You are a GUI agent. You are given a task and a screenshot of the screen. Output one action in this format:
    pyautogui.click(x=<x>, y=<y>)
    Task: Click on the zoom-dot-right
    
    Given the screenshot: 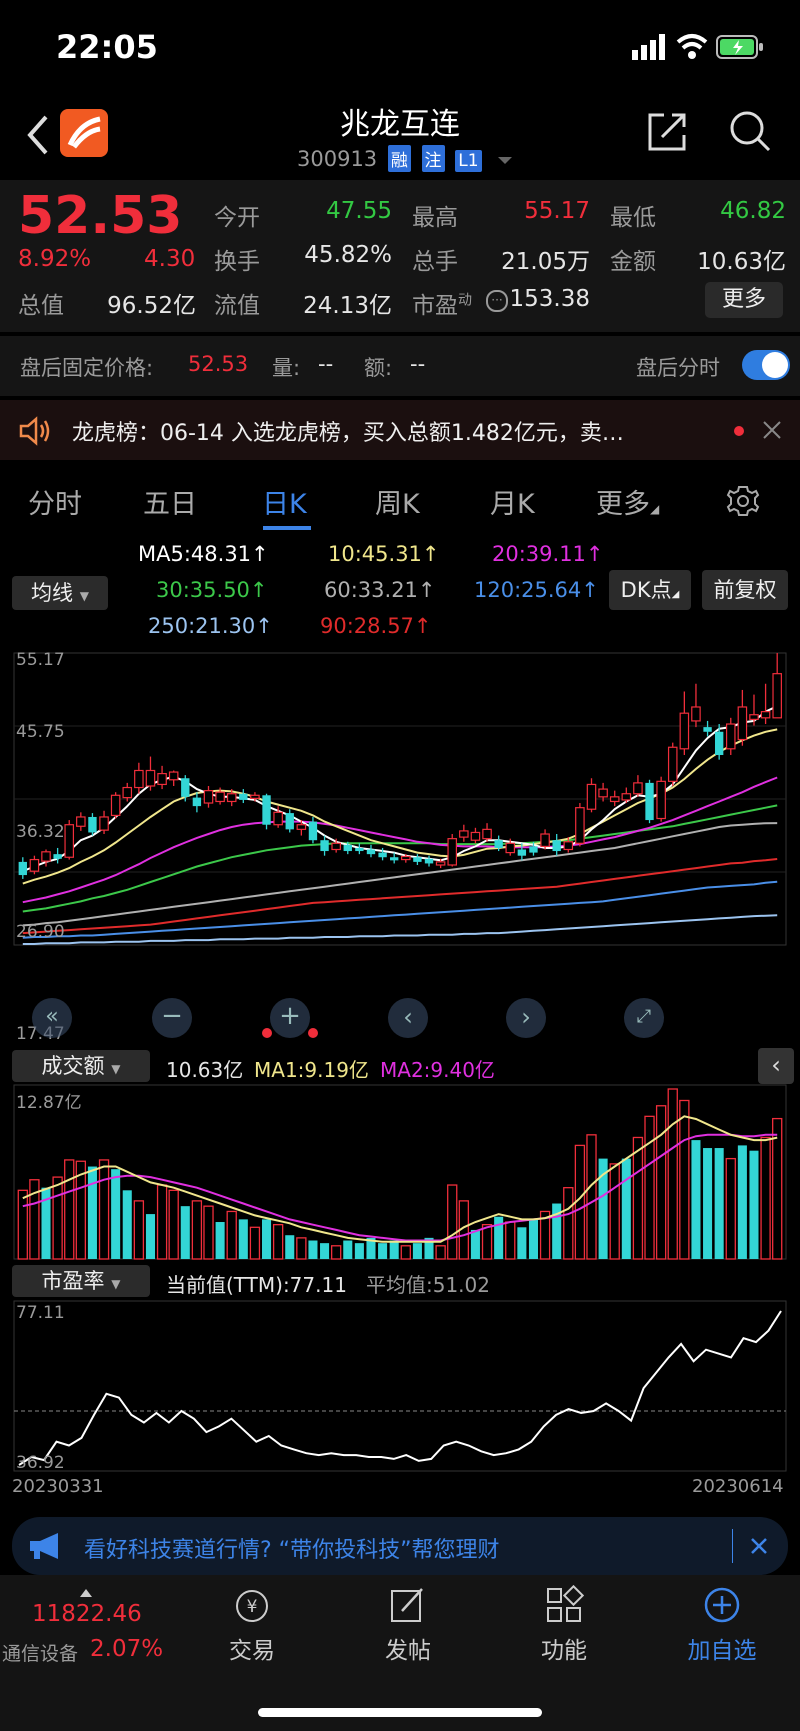 What is the action you would take?
    pyautogui.click(x=313, y=1033)
    